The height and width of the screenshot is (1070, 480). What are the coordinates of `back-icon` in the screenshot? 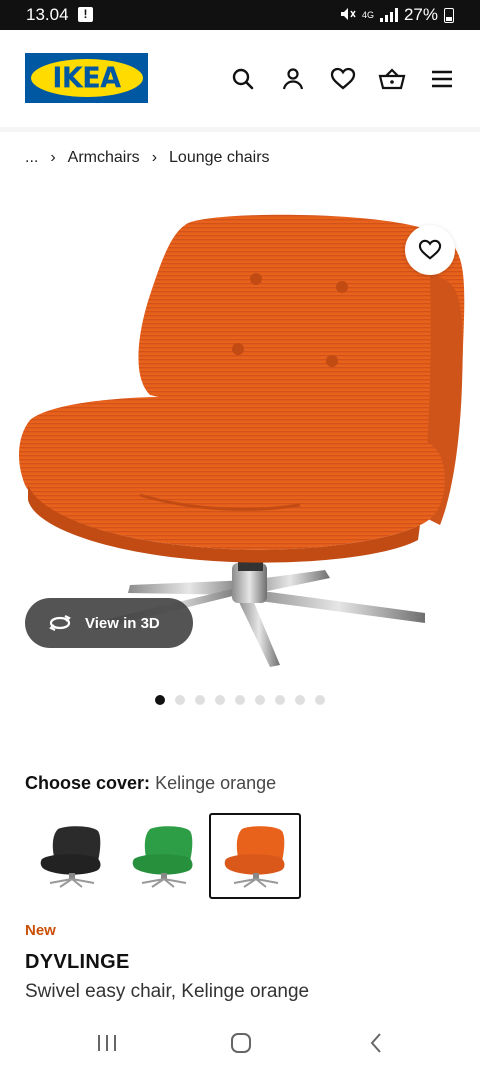 It's located at (376, 1043).